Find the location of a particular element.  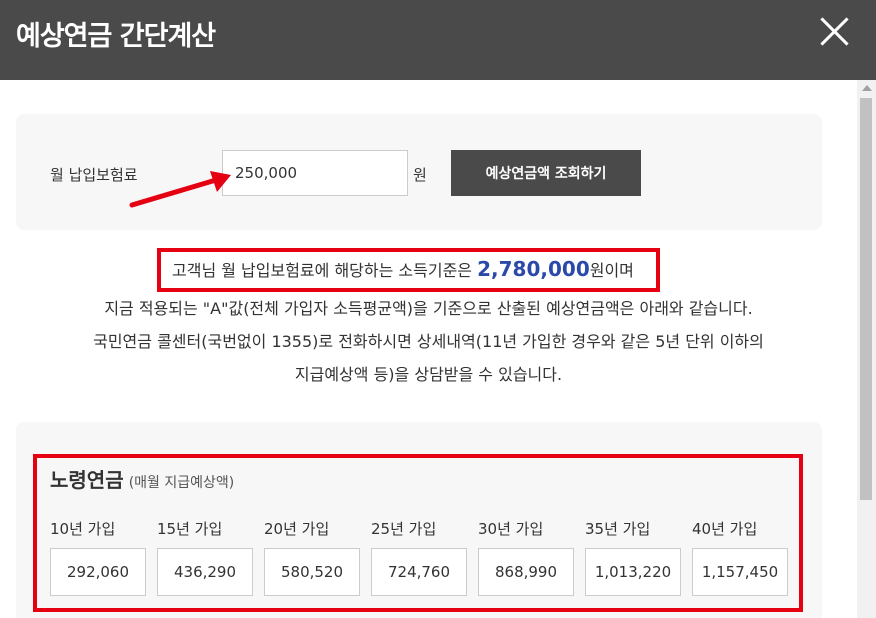

close-icon is located at coordinates (835, 31).